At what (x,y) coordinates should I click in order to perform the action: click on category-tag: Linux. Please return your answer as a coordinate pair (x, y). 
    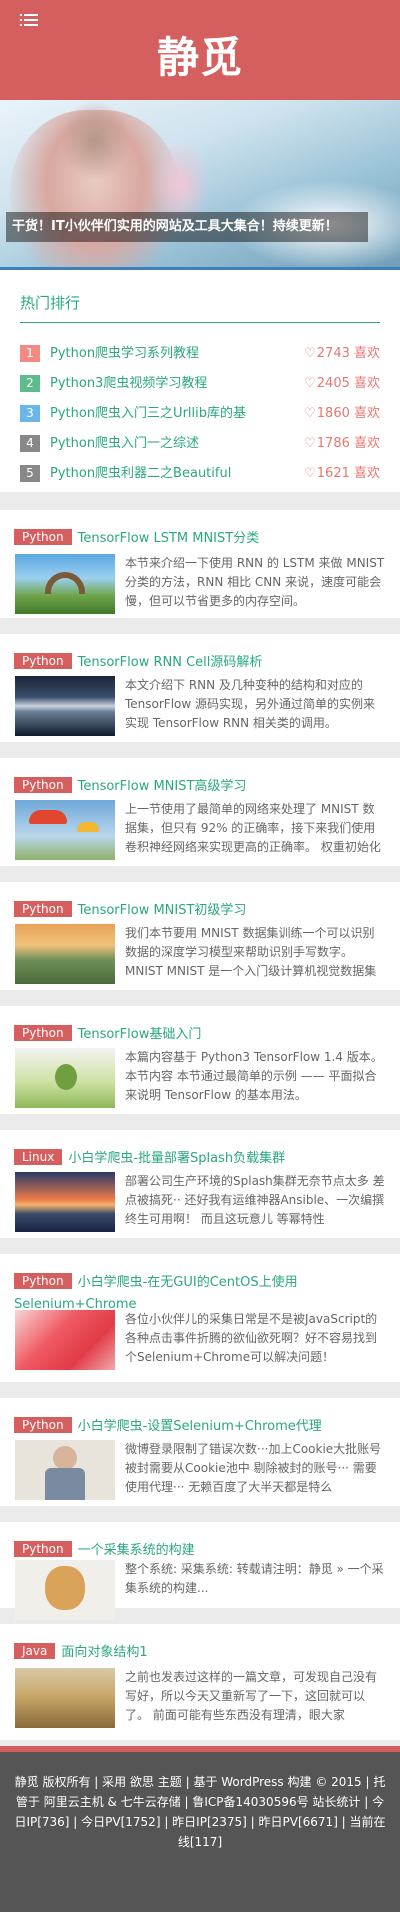
    Looking at the image, I should click on (38, 1157).